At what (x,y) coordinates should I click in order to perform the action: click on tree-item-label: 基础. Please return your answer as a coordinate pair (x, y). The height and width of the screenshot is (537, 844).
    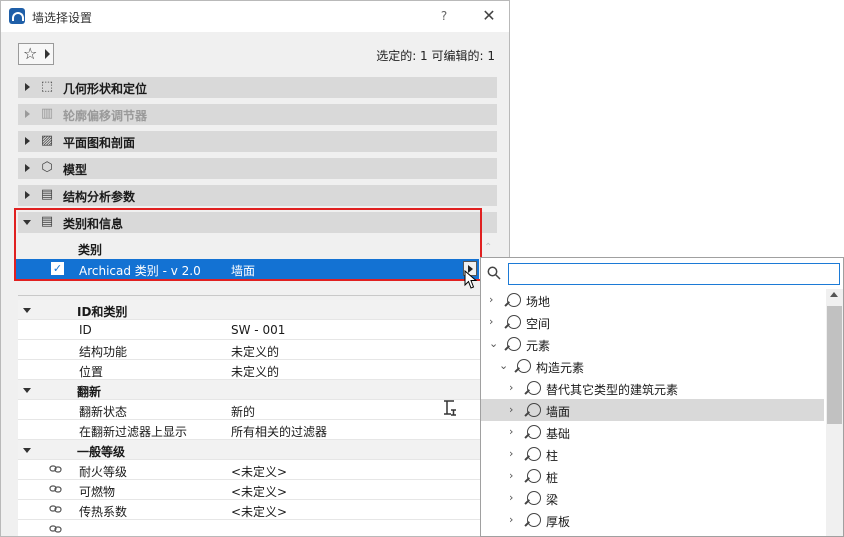
    Looking at the image, I should click on (558, 434).